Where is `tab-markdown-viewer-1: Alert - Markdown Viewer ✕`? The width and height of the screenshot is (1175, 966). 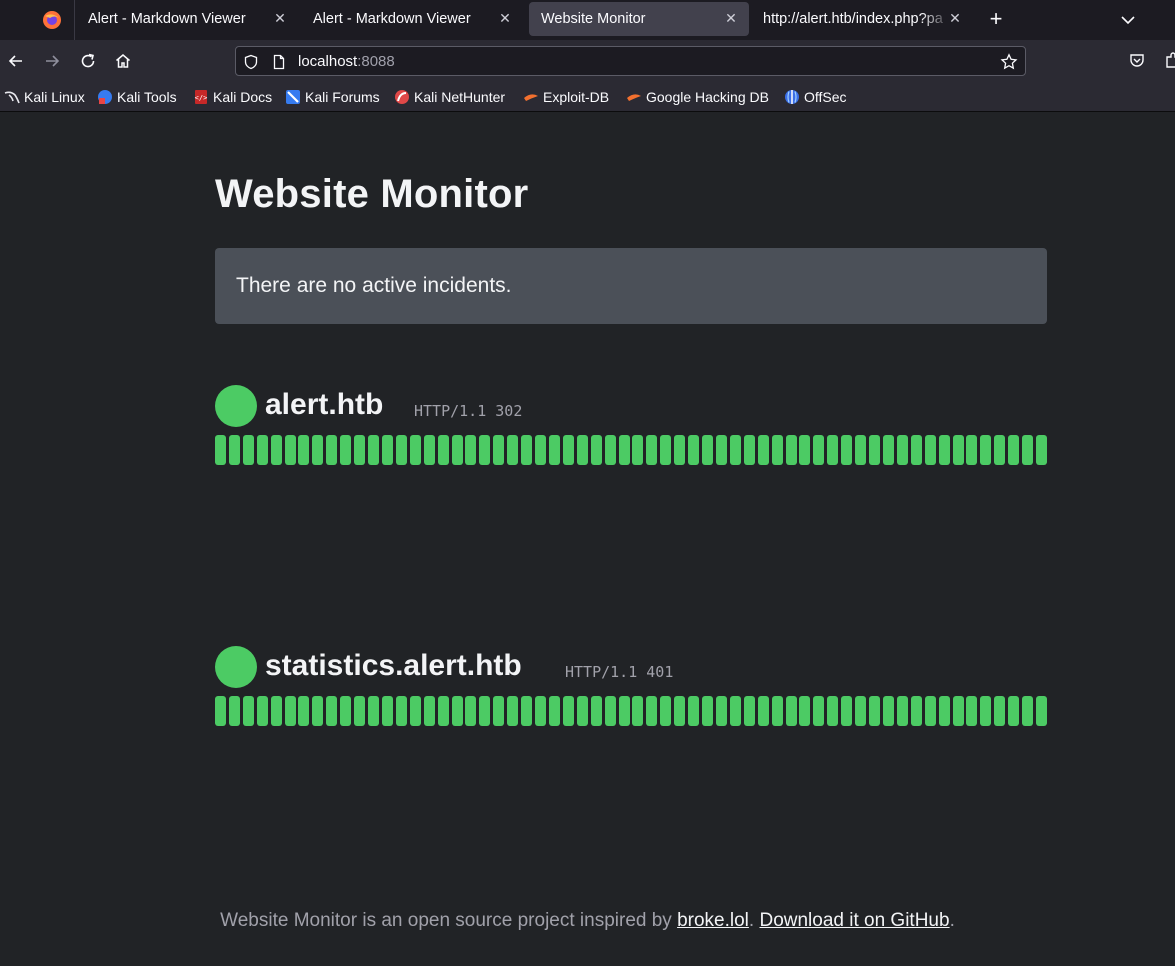 tab-markdown-viewer-1: Alert - Markdown Viewer ✕ is located at coordinates (187, 19).